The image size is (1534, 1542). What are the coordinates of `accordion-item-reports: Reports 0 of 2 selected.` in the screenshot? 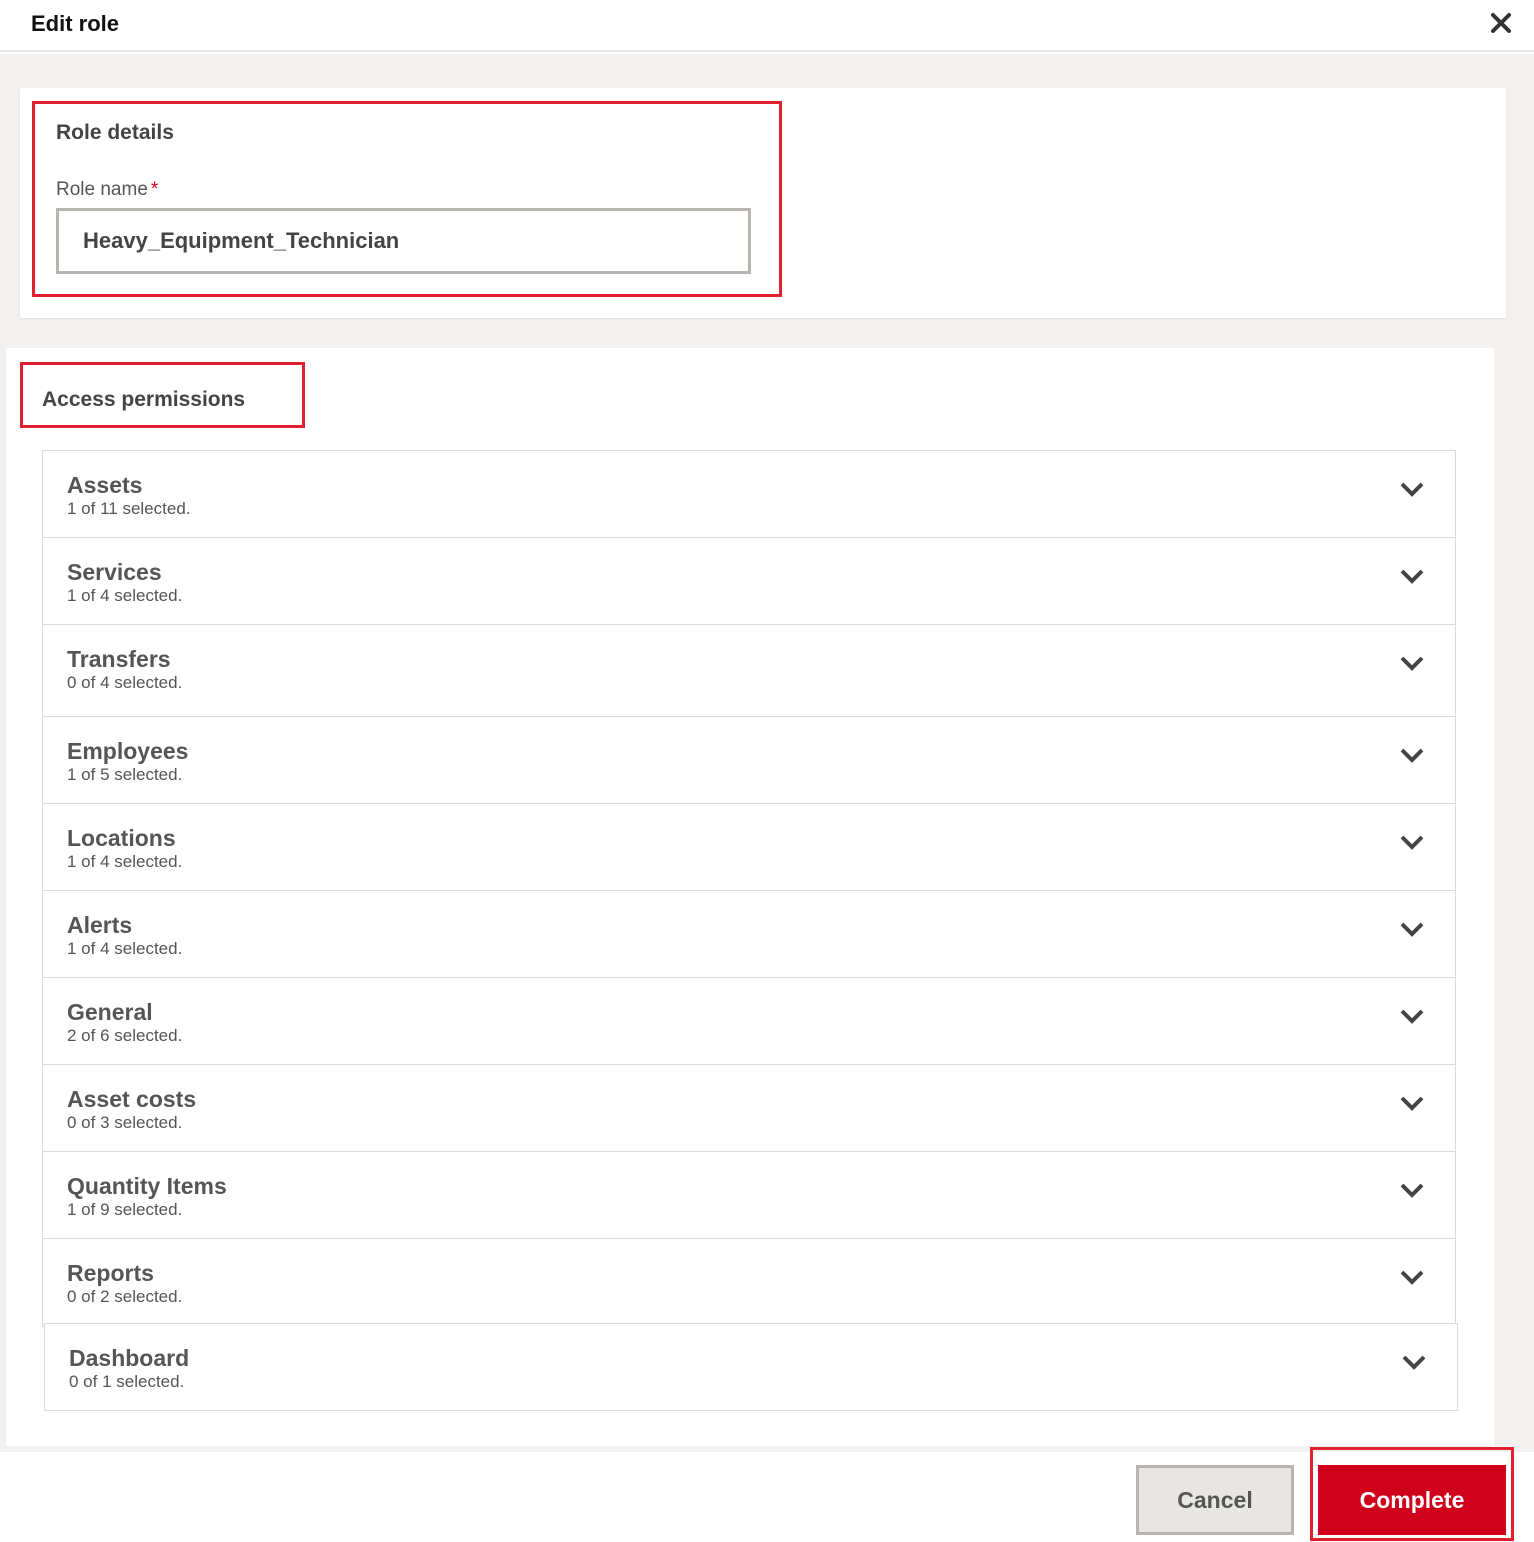 It's located at (749, 1282).